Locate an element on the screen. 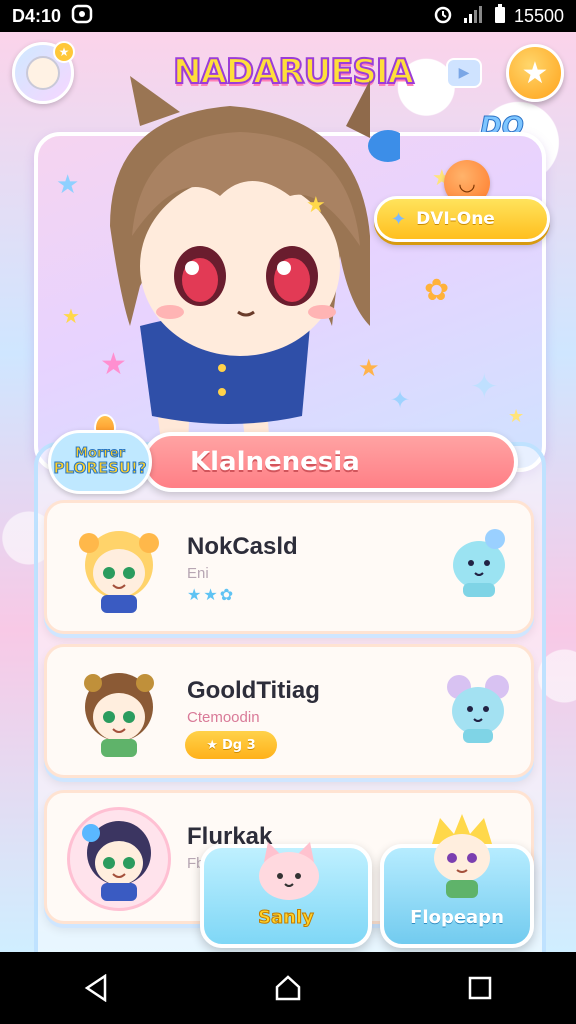  signal-icon is located at coordinates (474, 16).